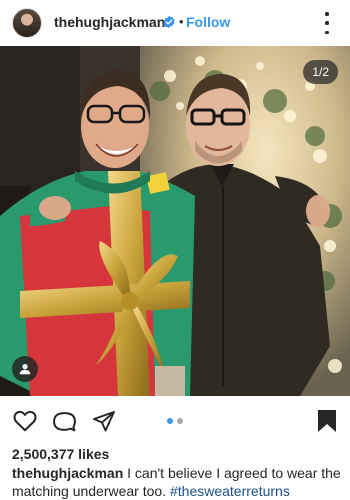  I want to click on carousel-counter: 1/2, so click(320, 72).